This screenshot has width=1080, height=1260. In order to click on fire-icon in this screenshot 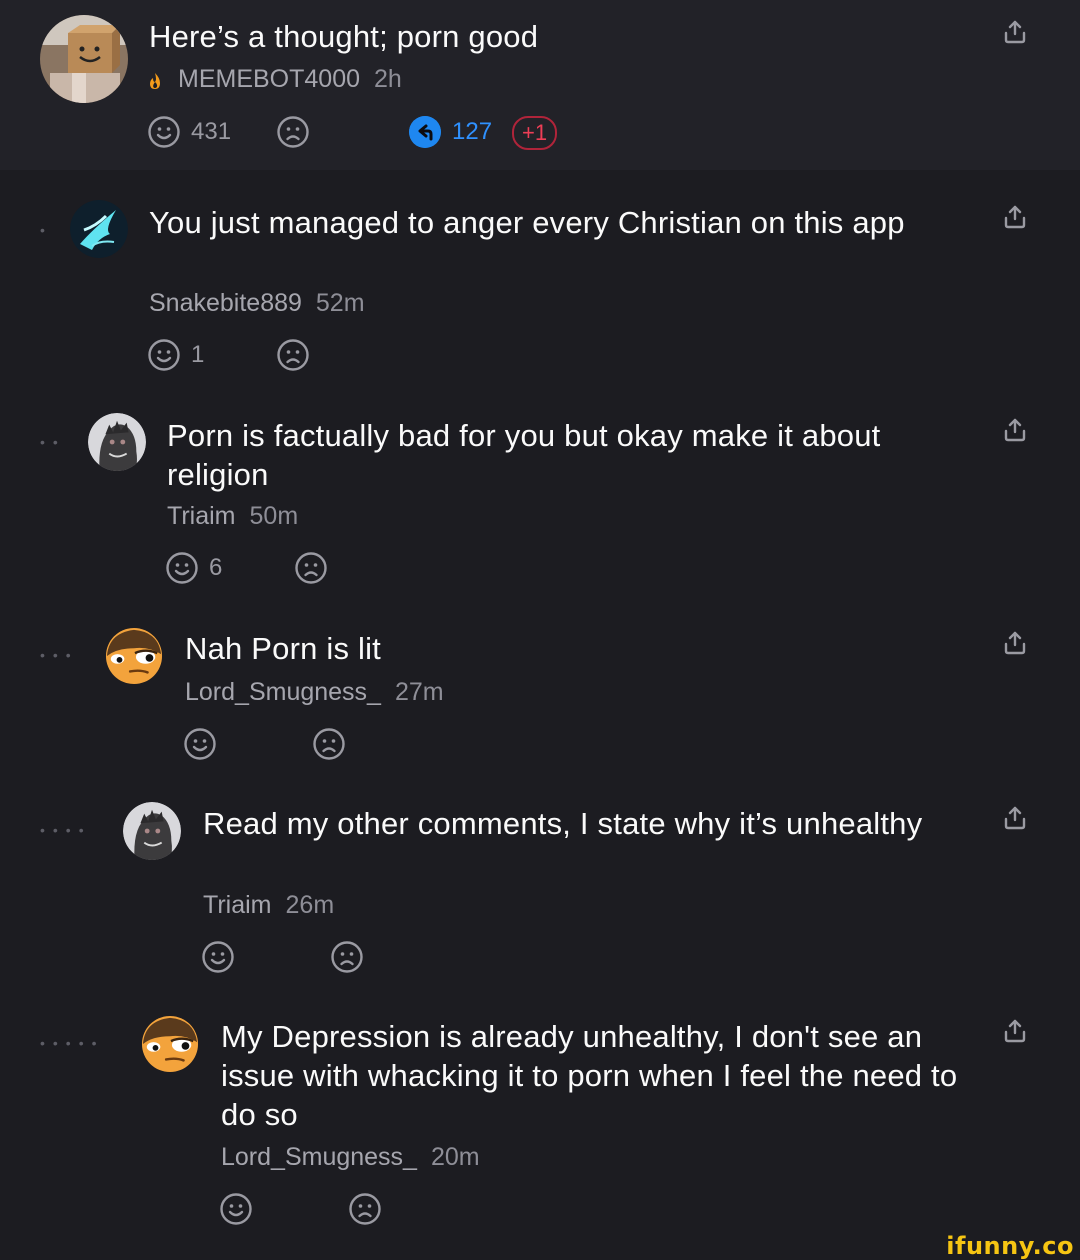, I will do `click(155, 81)`.